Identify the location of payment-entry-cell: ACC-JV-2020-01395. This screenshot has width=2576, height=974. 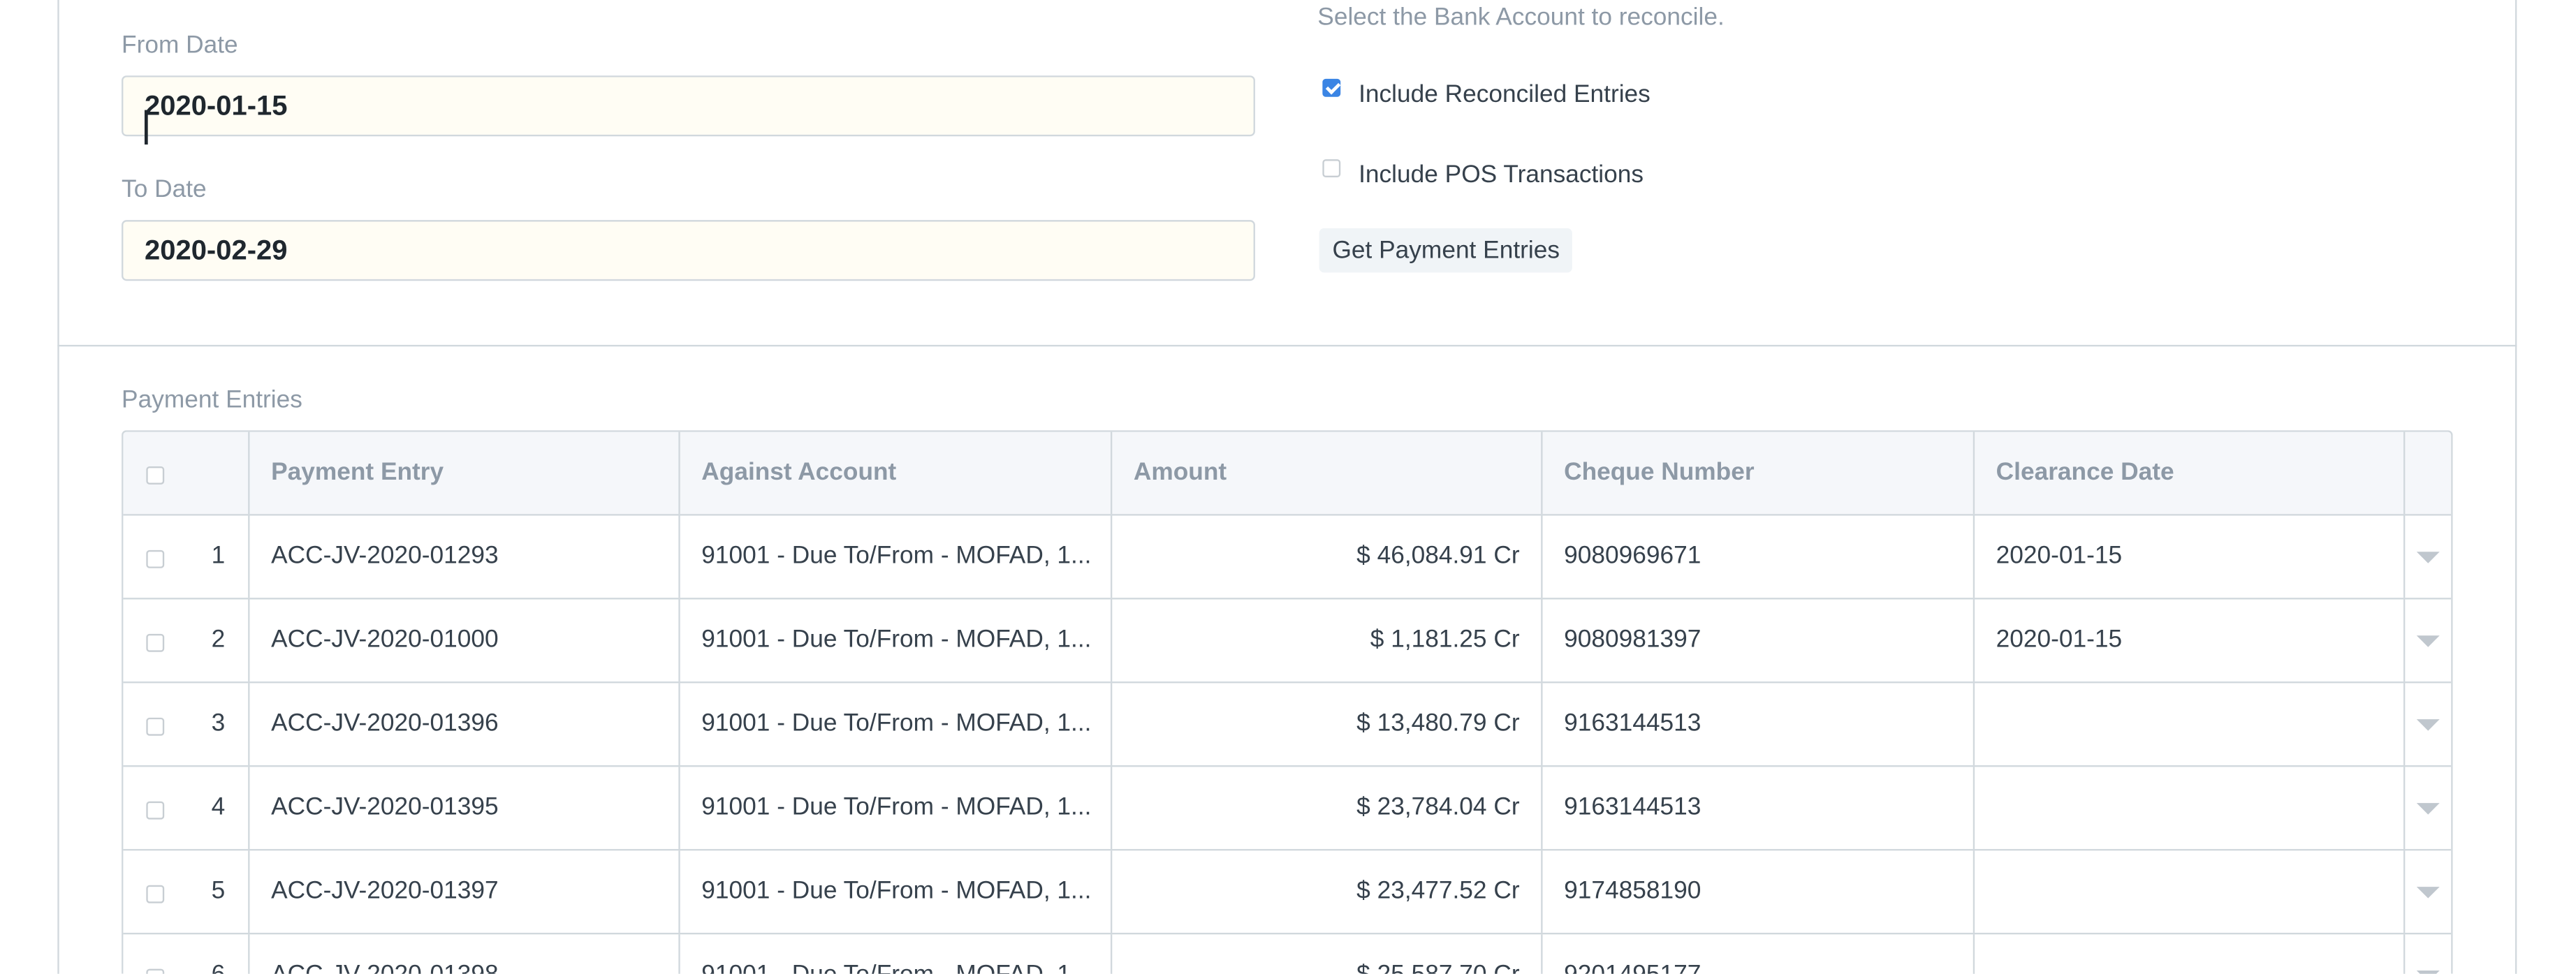
(465, 808).